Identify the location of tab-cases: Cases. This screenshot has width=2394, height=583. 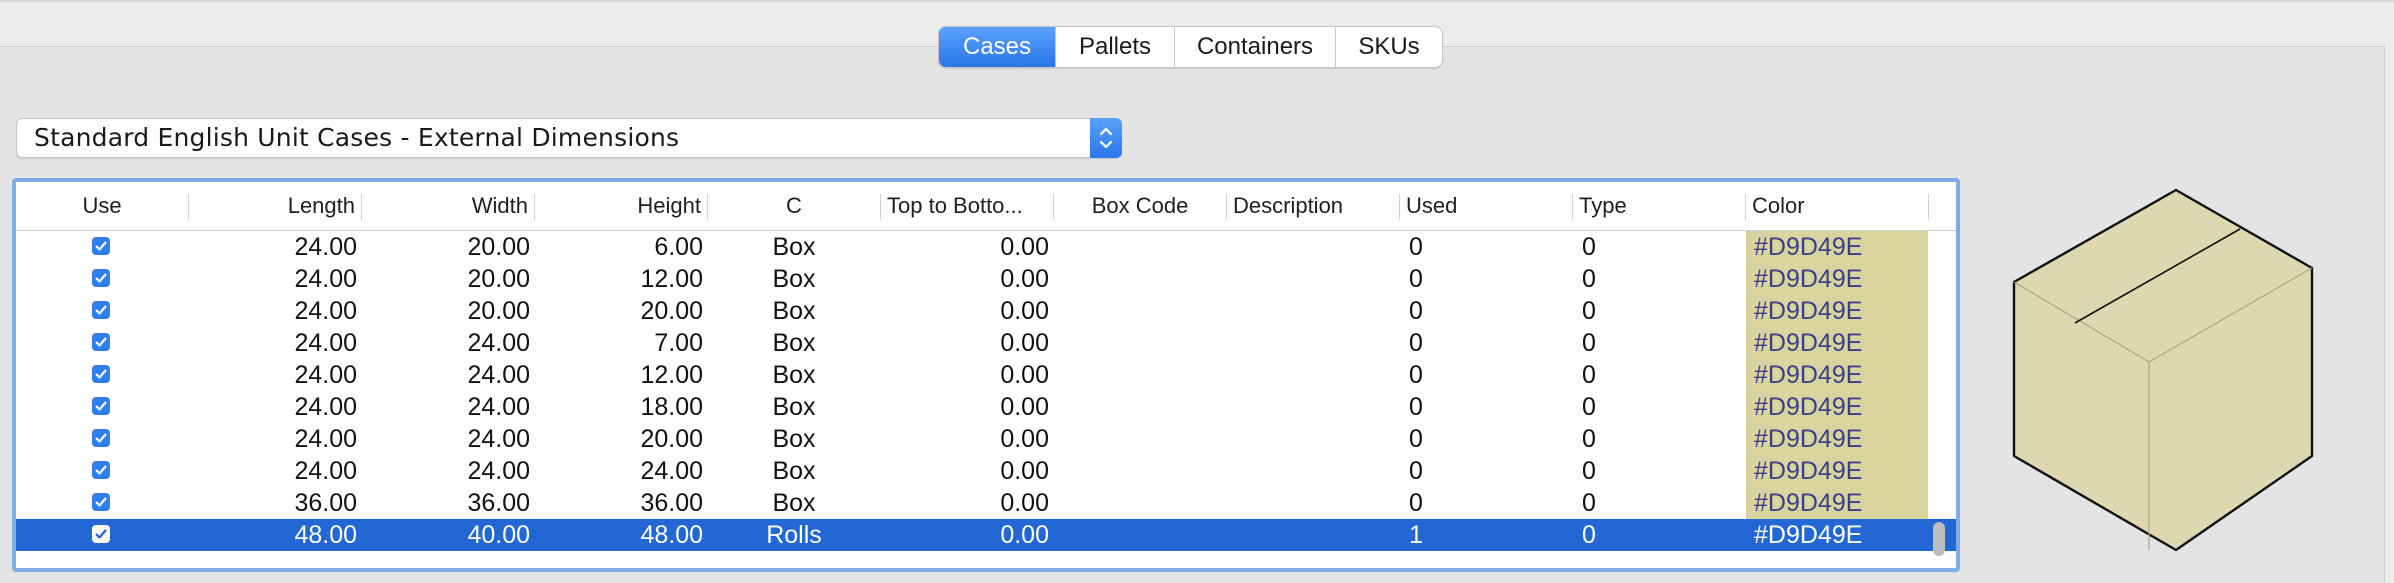
(997, 47).